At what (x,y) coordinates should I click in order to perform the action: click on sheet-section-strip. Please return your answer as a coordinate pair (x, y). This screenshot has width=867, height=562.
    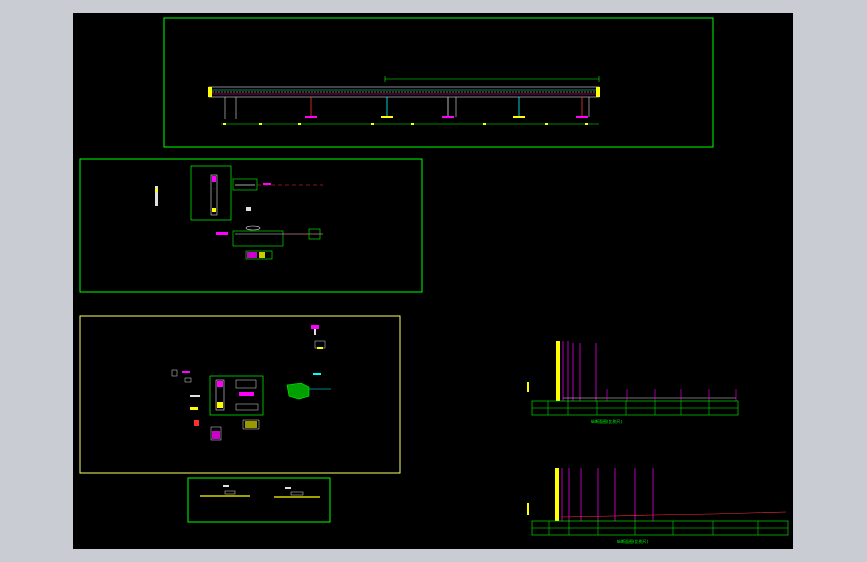
    Looking at the image, I should click on (259, 500).